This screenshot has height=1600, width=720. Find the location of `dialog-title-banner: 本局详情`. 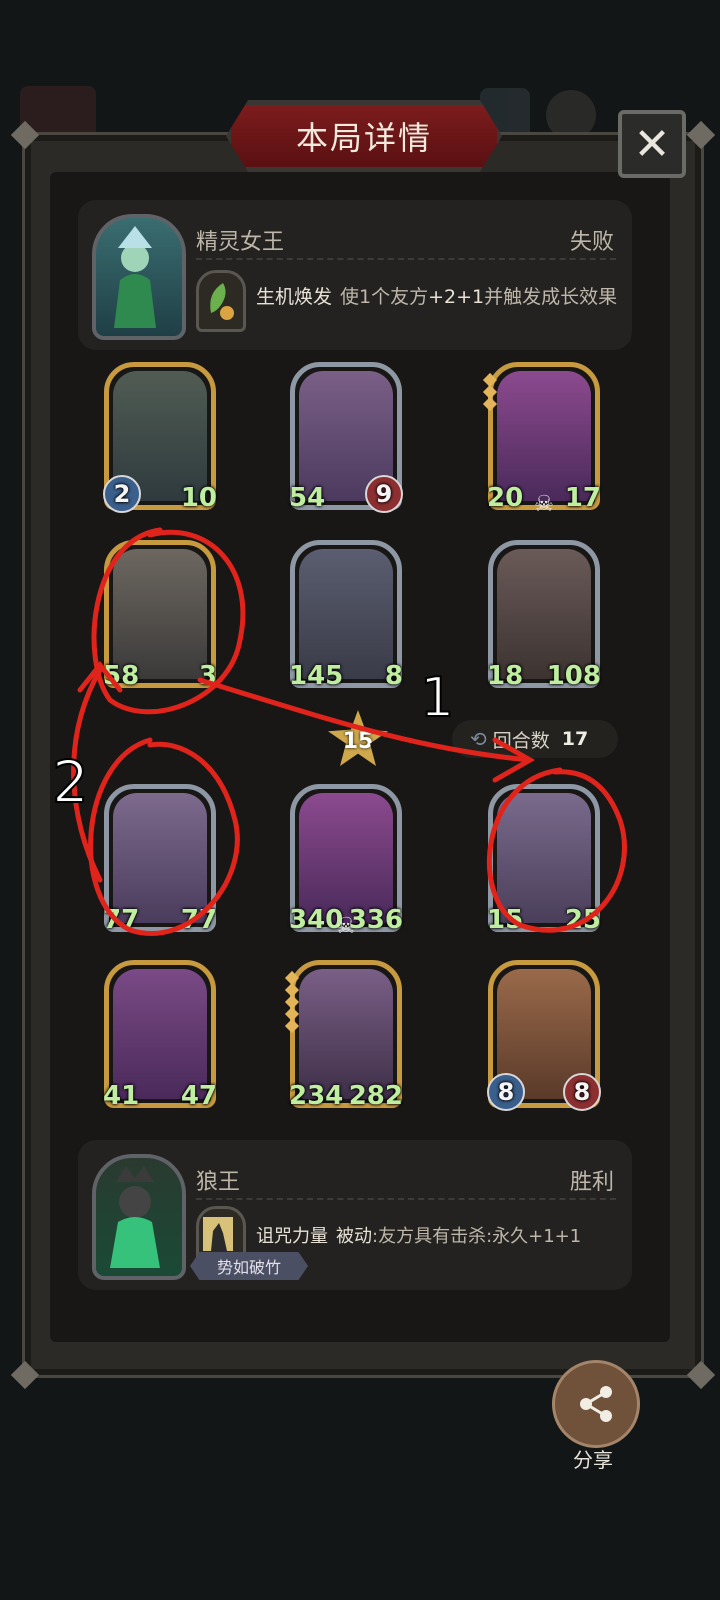

dialog-title-banner: 本局详情 is located at coordinates (364, 136).